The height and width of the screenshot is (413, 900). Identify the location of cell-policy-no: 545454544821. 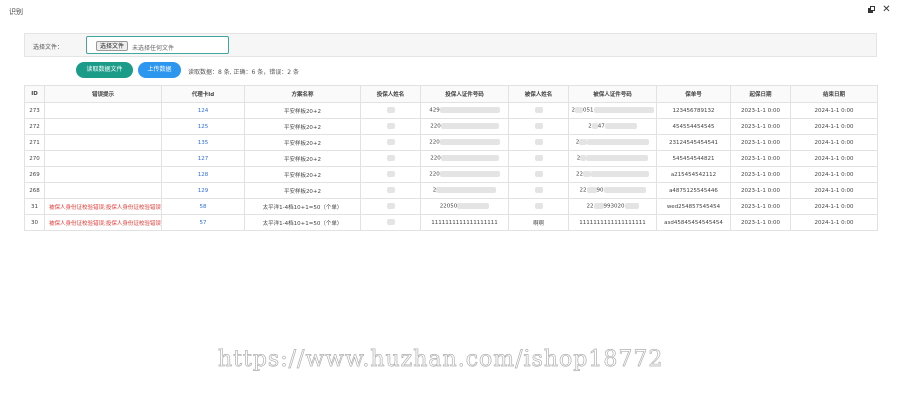
(693, 158).